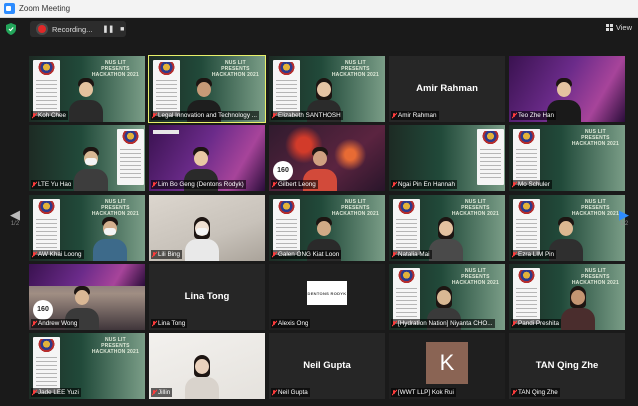 The width and height of the screenshot is (638, 406). I want to click on next-page-button: ▶ 1/2, so click(624, 217).